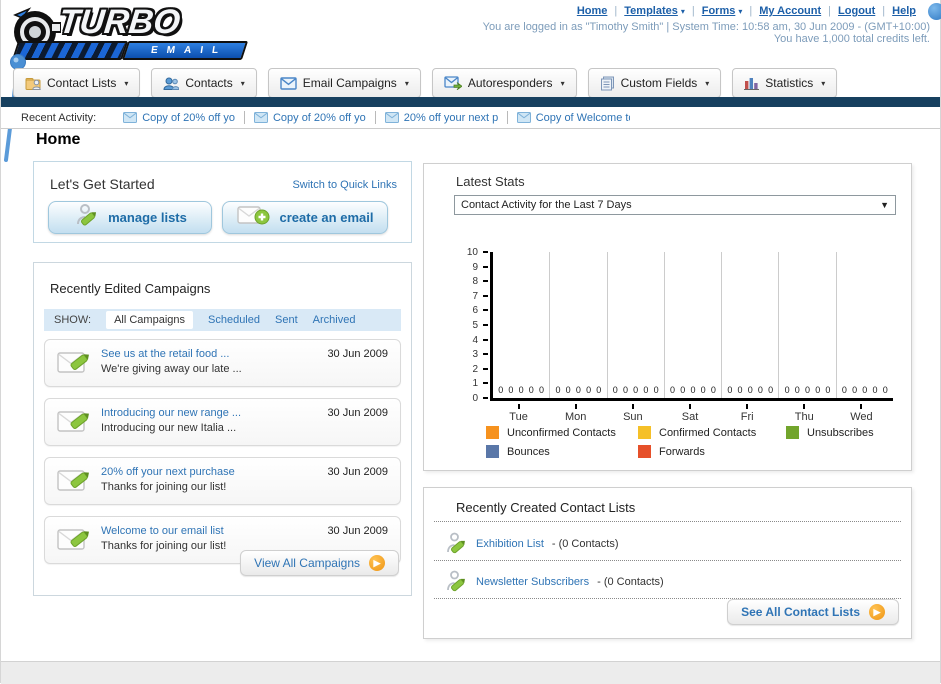  Describe the element at coordinates (204, 83) in the screenshot. I see `tab-contacts: Contacts ▾` at that location.